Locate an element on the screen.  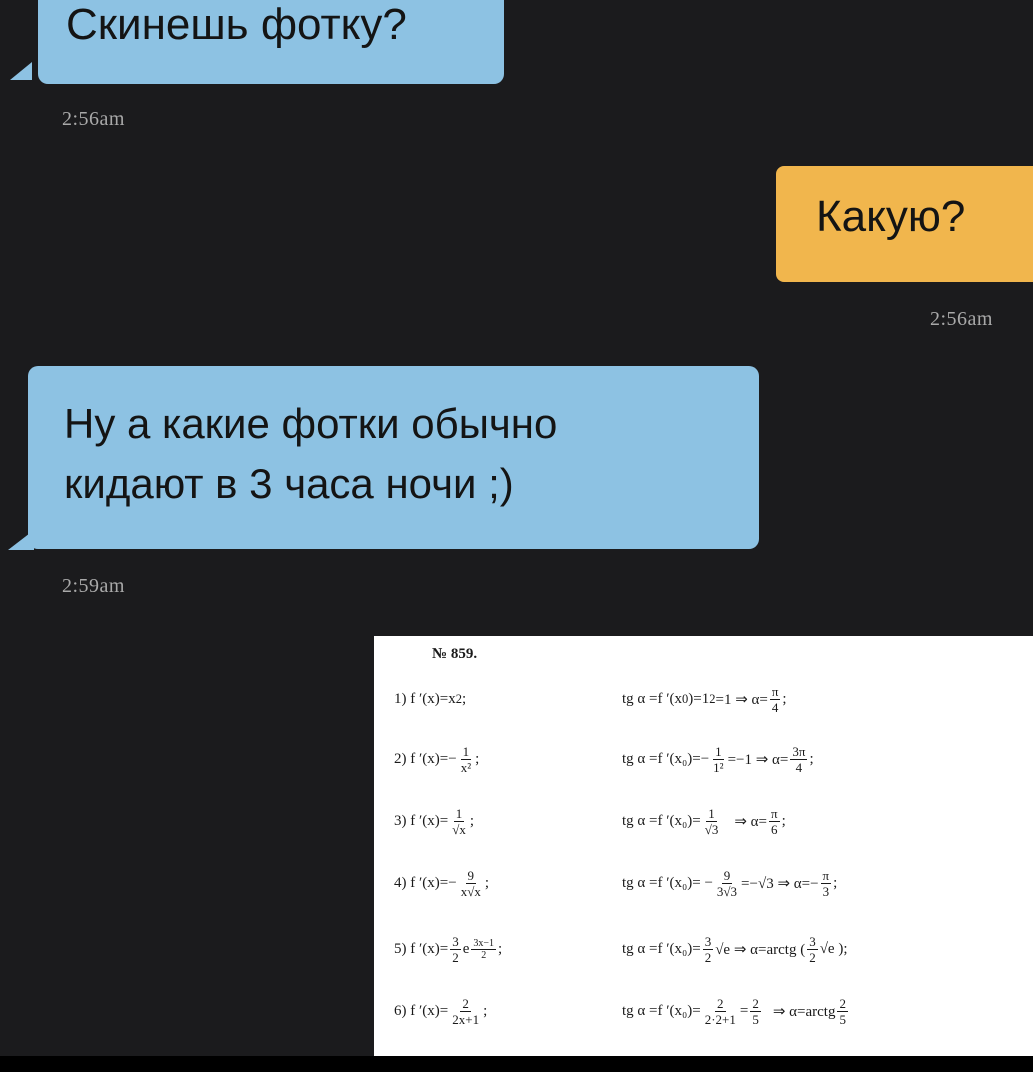
derivative-expression: 4) f ′(x)=− 9 x√x ; is located at coordinates (441, 883).